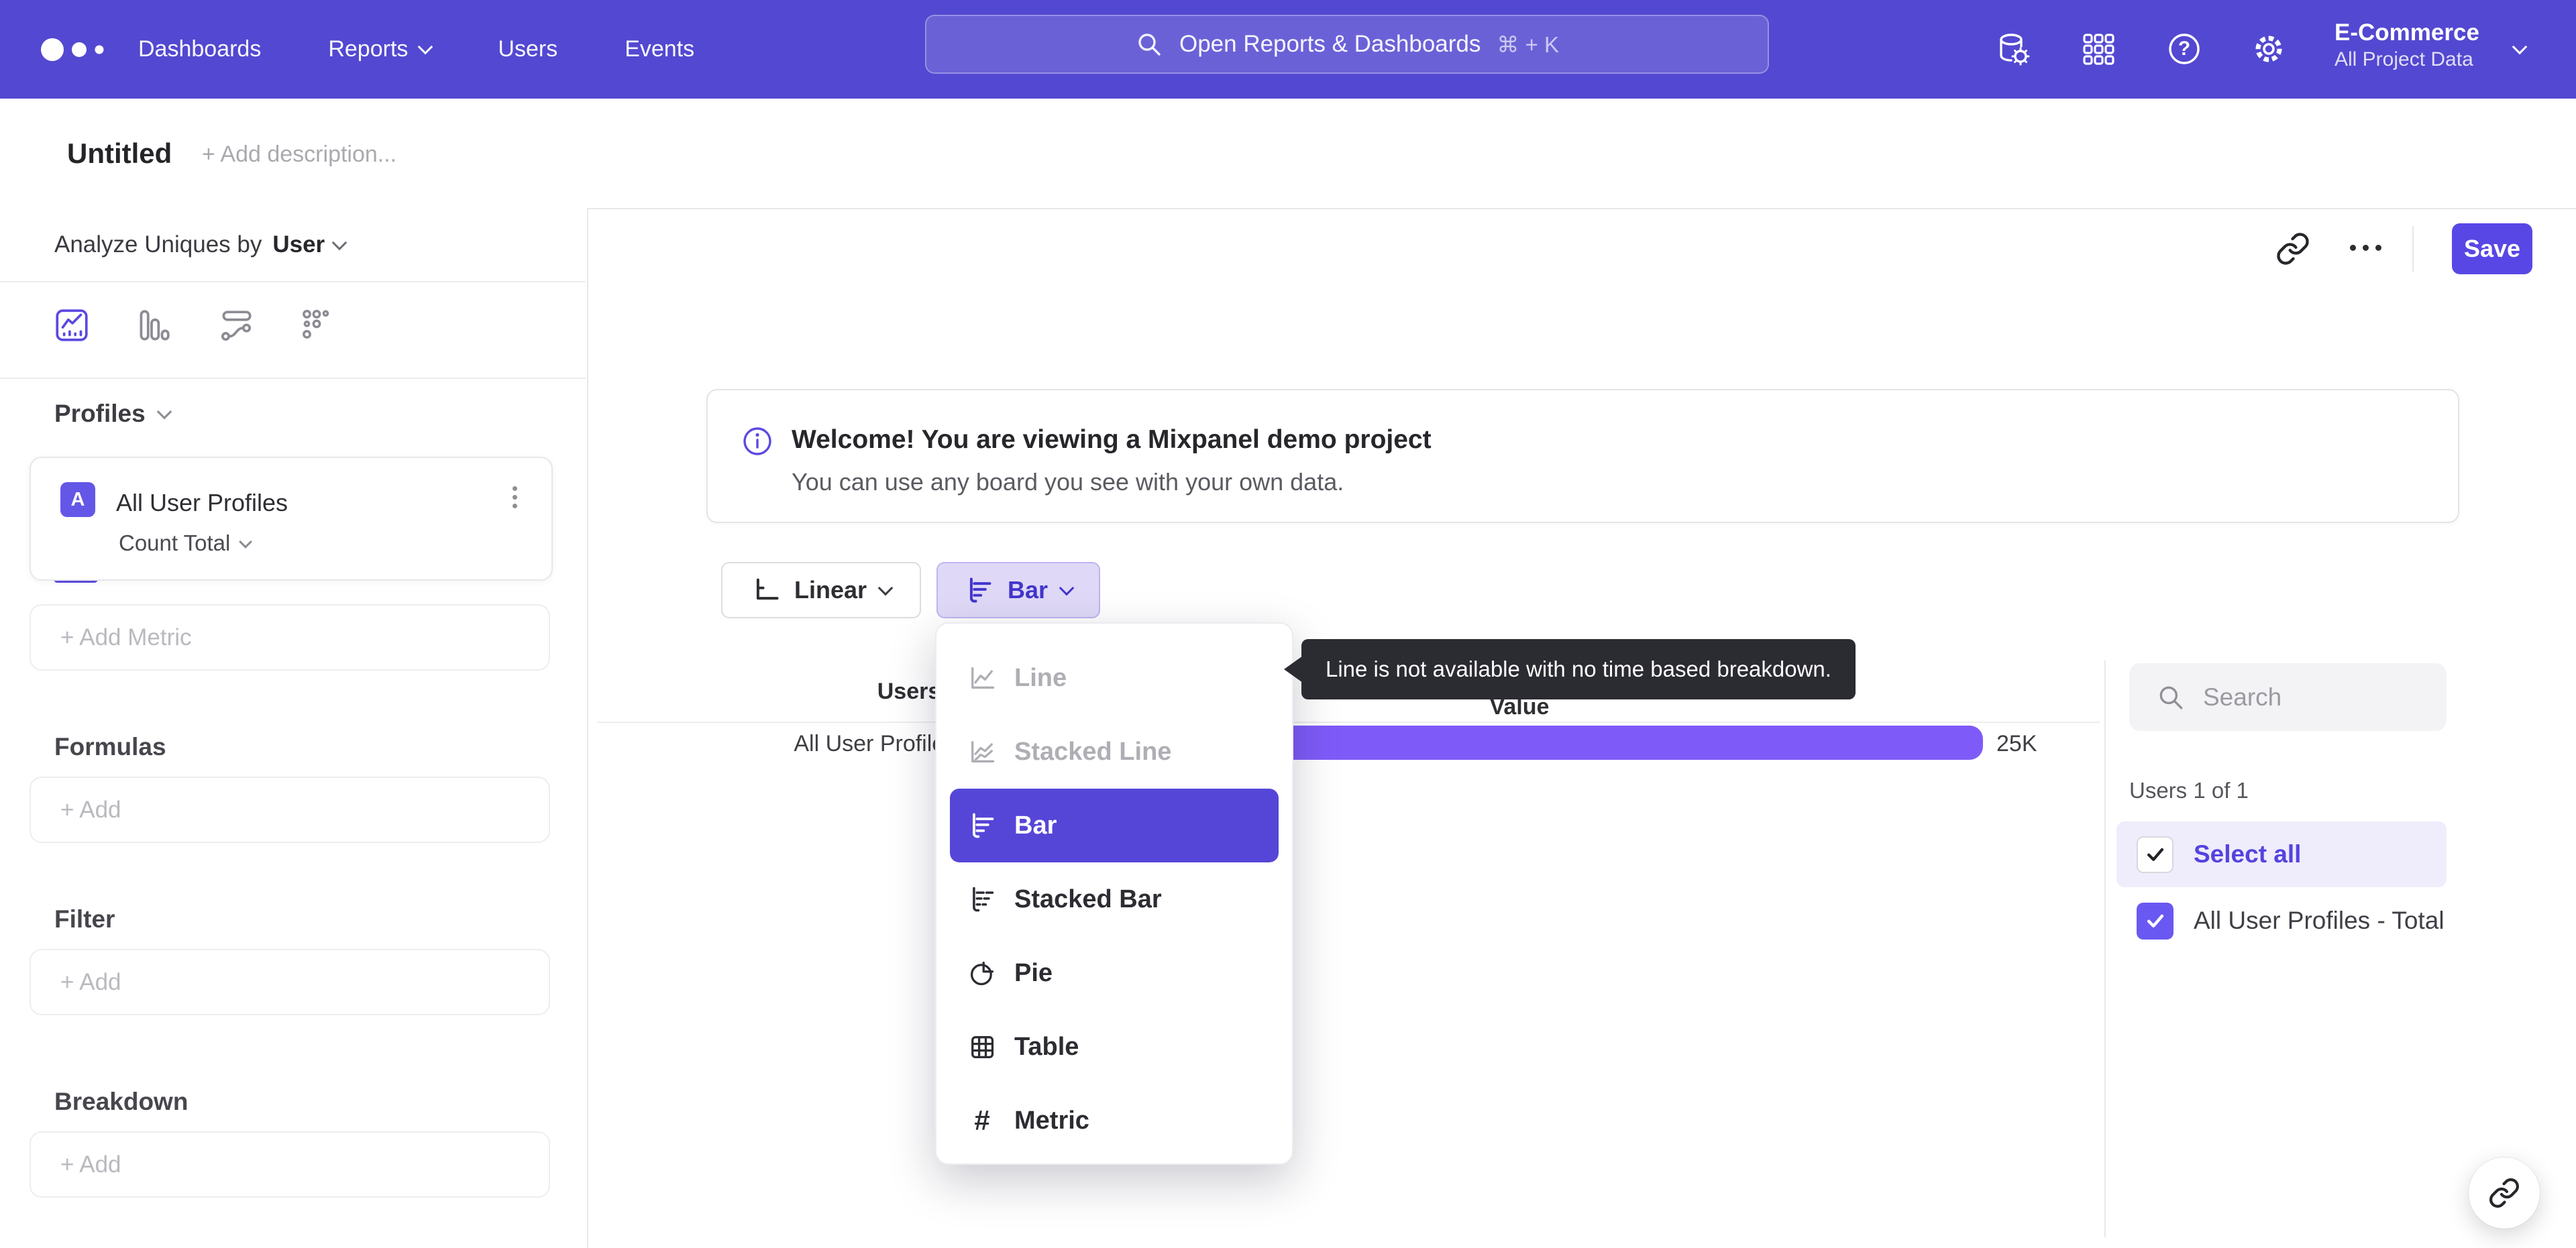 Image resolution: width=2576 pixels, height=1248 pixels. What do you see at coordinates (982, 899) in the screenshot?
I see `stacked-bar-chart-icon` at bounding box center [982, 899].